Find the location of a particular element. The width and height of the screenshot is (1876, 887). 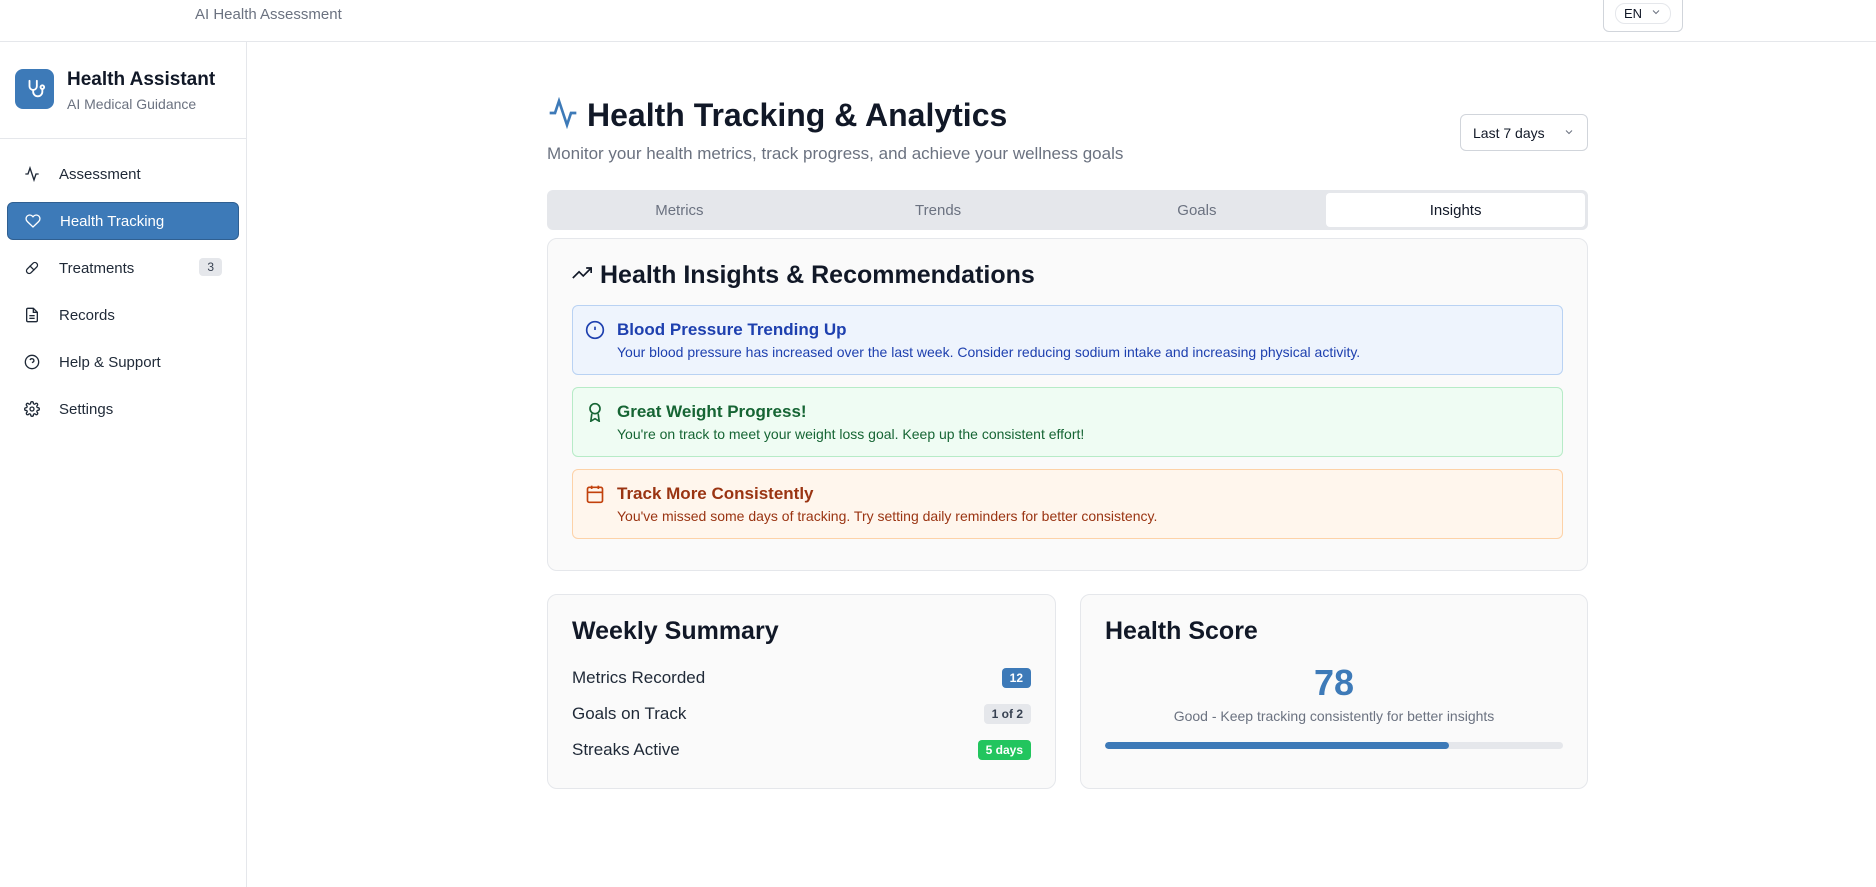

summary-label: Metrics Recorded is located at coordinates (639, 677).